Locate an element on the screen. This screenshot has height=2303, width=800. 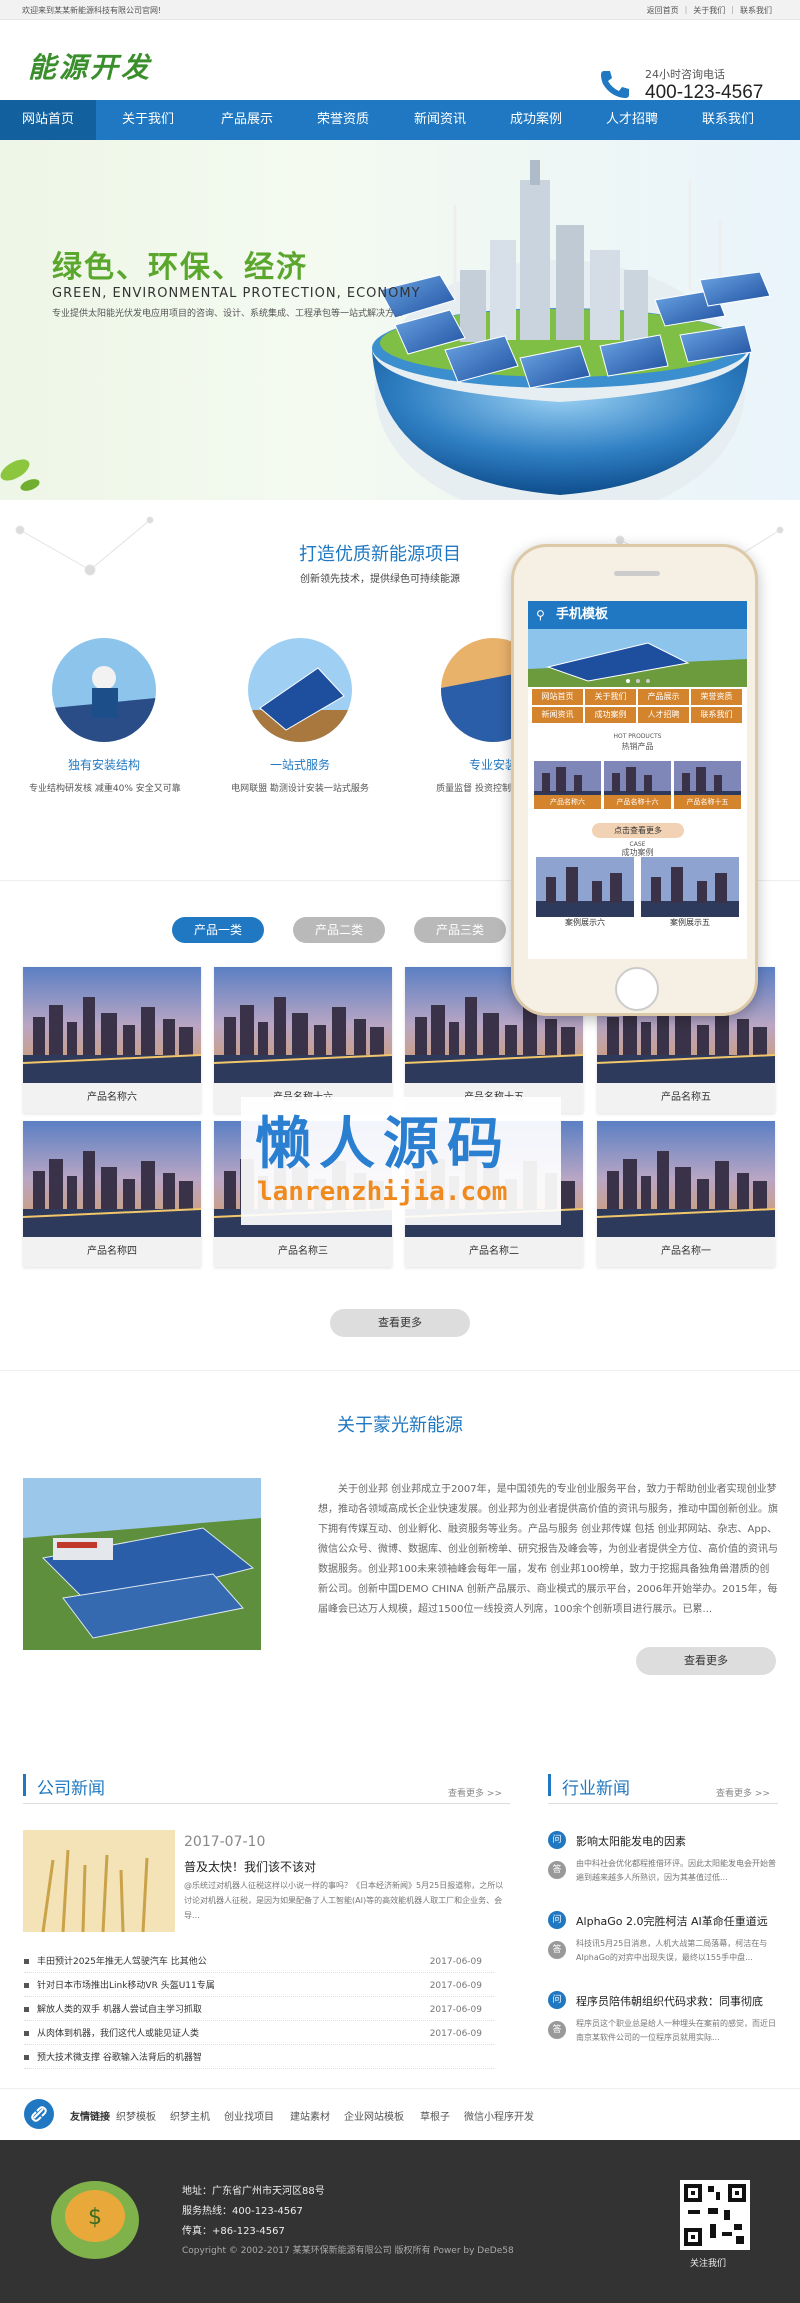
product-card: 产品名称四 is located at coordinates (112, 1194).